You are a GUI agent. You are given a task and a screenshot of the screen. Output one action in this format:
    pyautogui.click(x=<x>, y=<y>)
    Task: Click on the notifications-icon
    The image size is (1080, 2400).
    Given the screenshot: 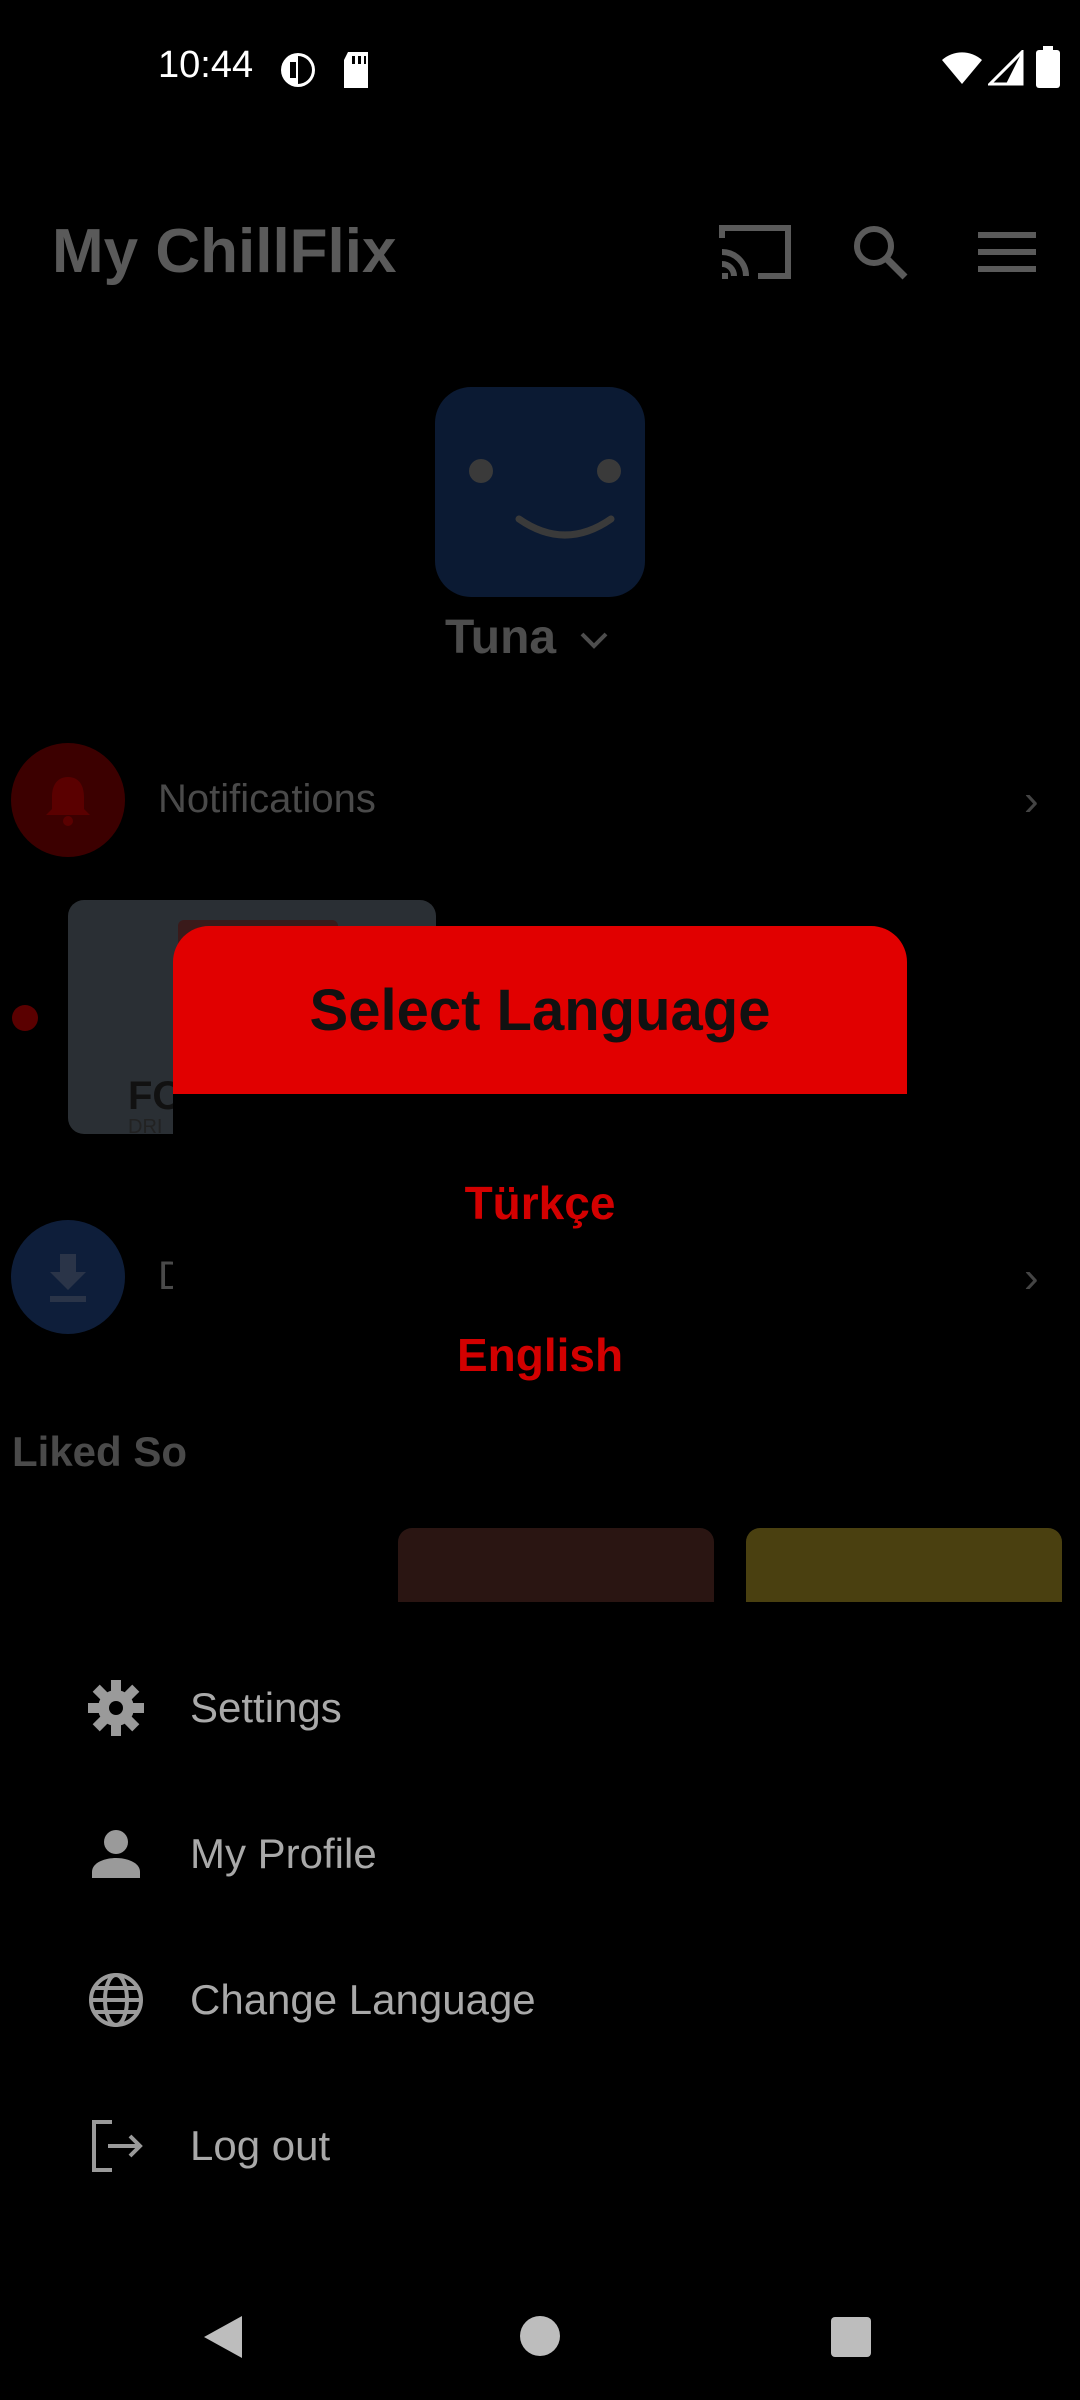 What is the action you would take?
    pyautogui.click(x=68, y=800)
    